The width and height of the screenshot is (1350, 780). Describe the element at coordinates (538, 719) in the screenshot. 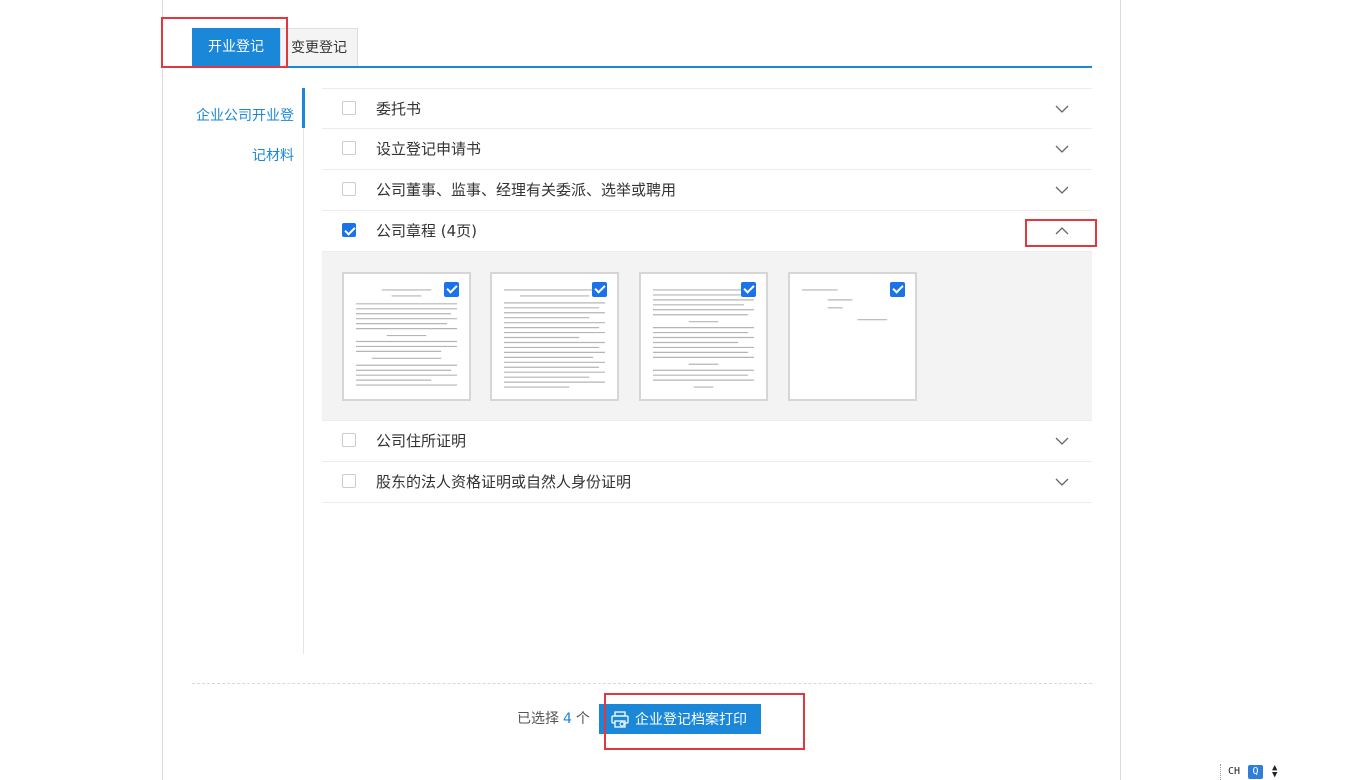

I see `selection-prefix: 已选择` at that location.